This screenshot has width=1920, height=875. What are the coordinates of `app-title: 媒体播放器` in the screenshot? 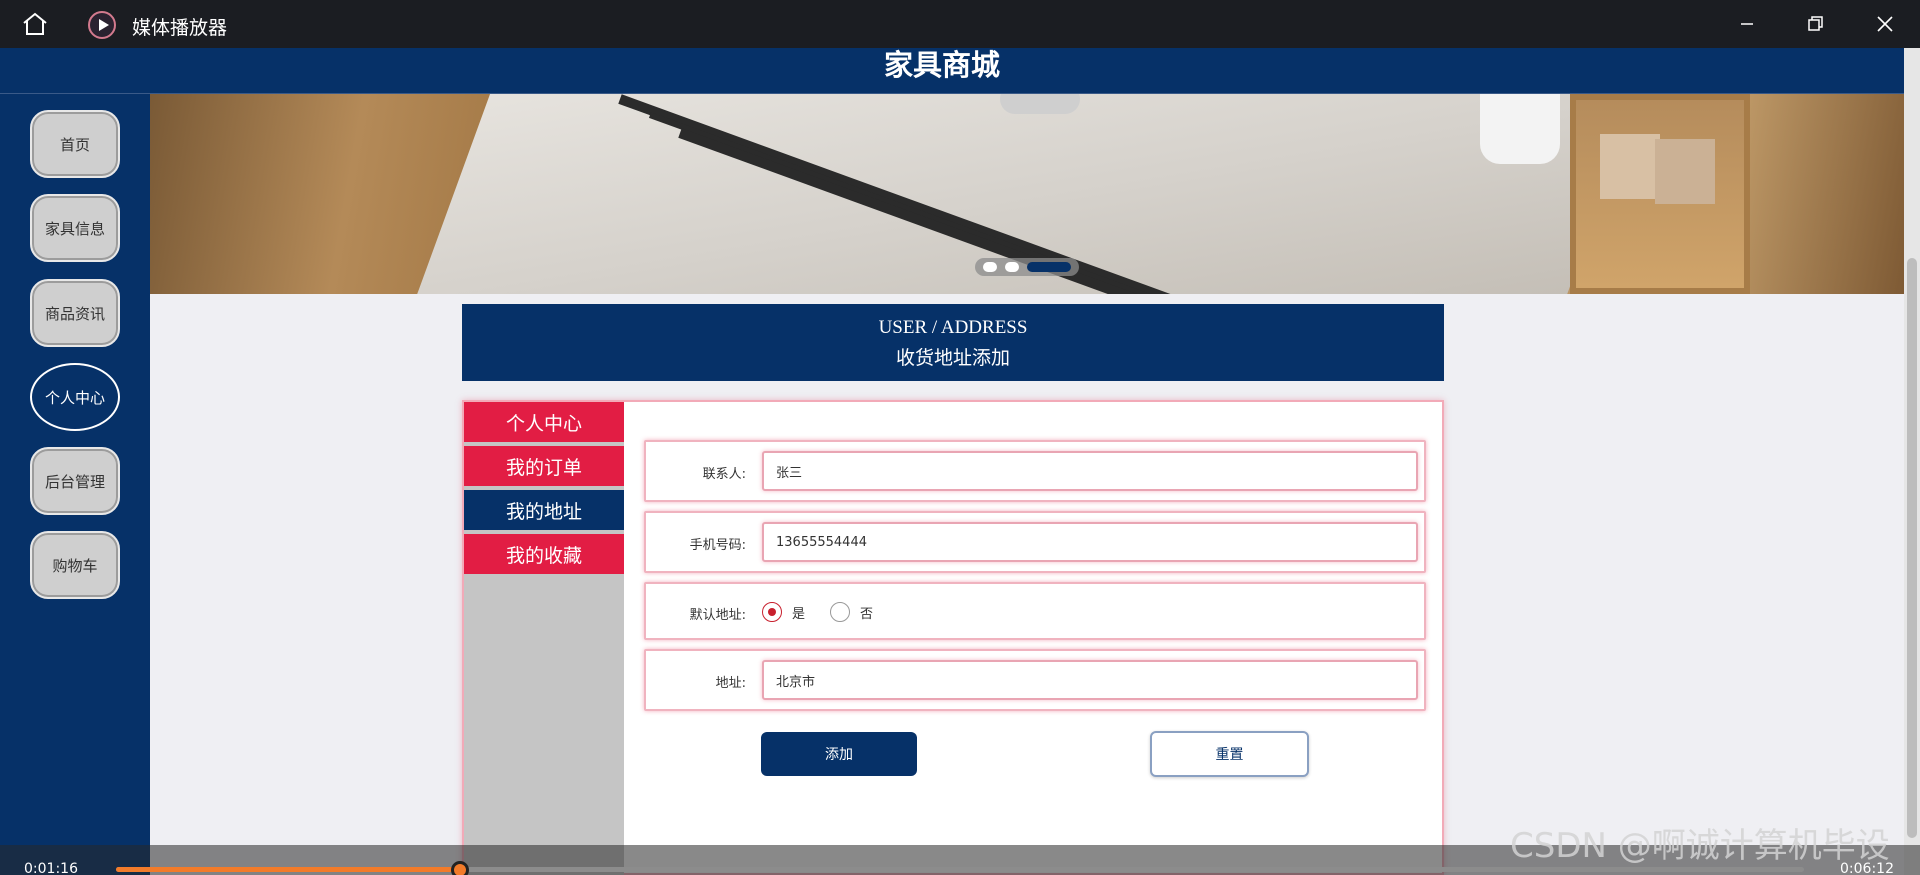 It's located at (180, 28).